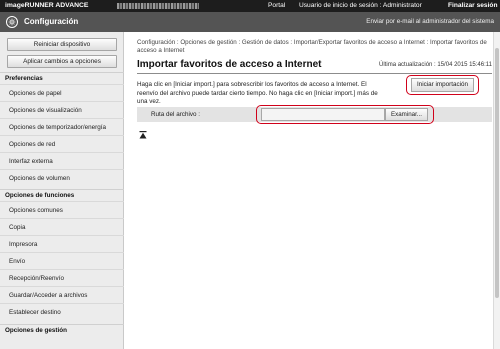 The image size is (500, 349). Describe the element at coordinates (62, 177) in the screenshot. I see `sidebar-item-volume: Opciones de volumen` at that location.